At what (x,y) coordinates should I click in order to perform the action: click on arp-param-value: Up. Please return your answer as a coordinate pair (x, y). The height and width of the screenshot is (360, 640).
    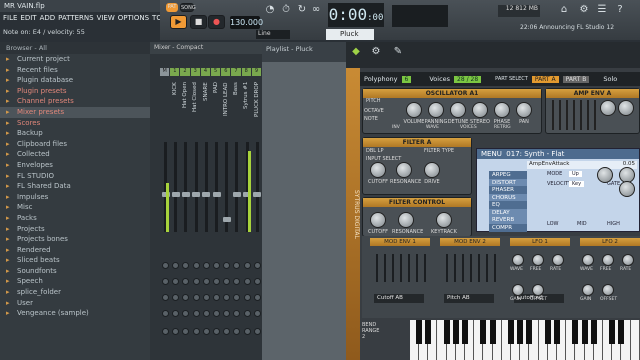
    Looking at the image, I should click on (575, 174).